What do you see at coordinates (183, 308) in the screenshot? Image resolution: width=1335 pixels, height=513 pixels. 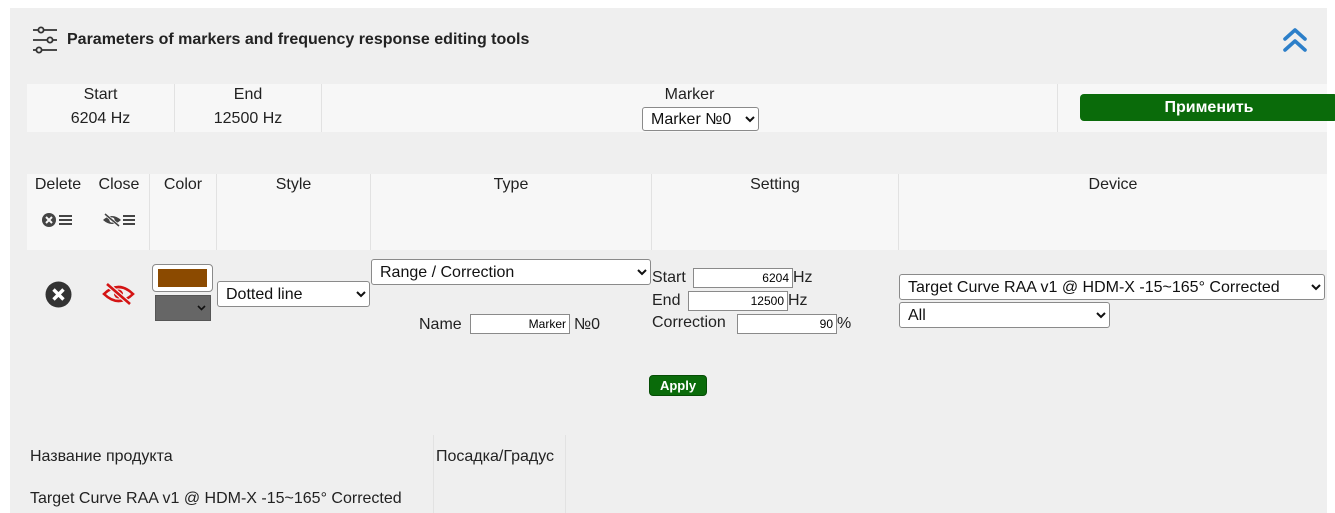 I see `line-color-select` at bounding box center [183, 308].